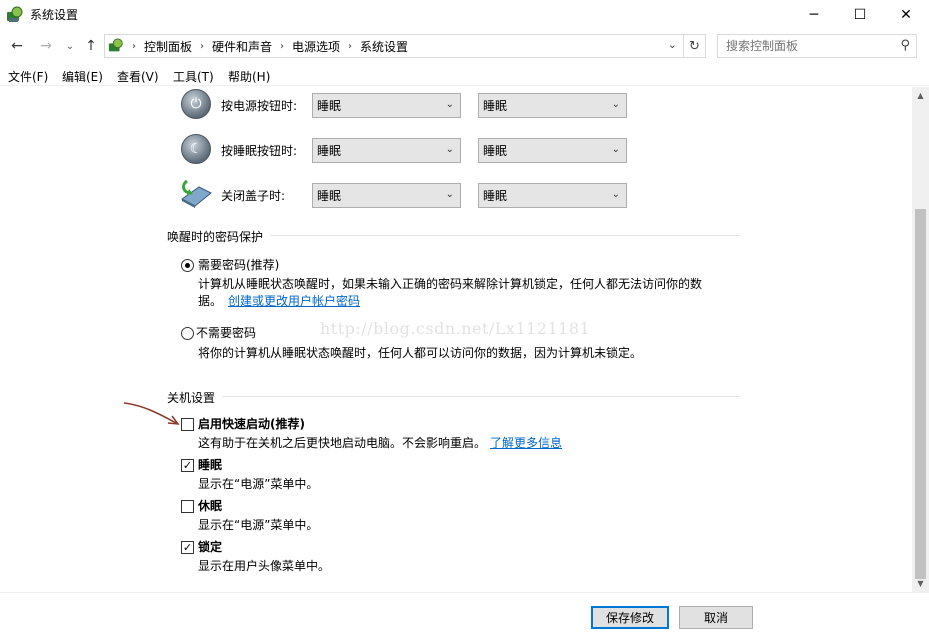 This screenshot has height=639, width=929. I want to click on maximize-button: ☐, so click(860, 15).